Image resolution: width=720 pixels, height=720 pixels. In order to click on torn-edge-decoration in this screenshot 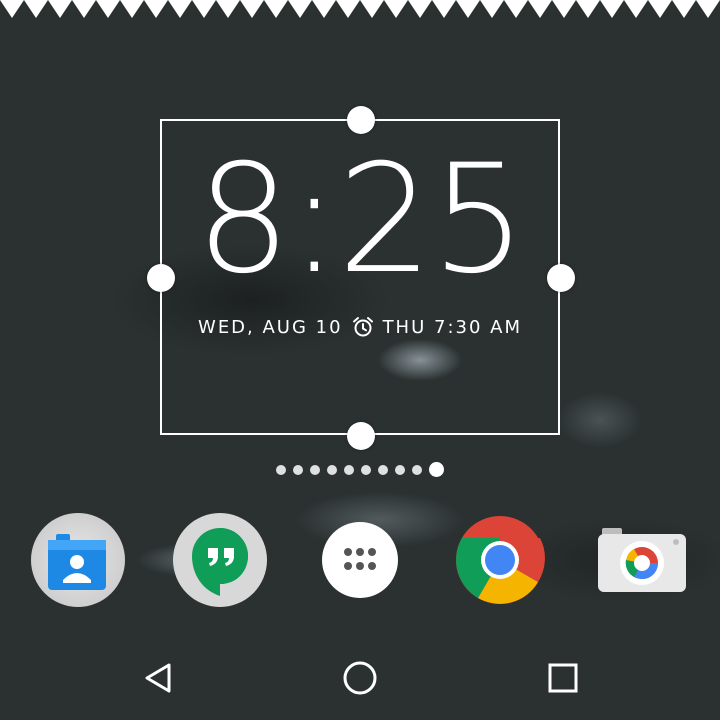, I will do `click(360, 9)`.